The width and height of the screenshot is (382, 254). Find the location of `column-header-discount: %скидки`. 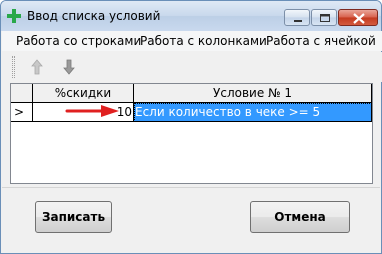

column-header-discount: %скидки is located at coordinates (83, 93).